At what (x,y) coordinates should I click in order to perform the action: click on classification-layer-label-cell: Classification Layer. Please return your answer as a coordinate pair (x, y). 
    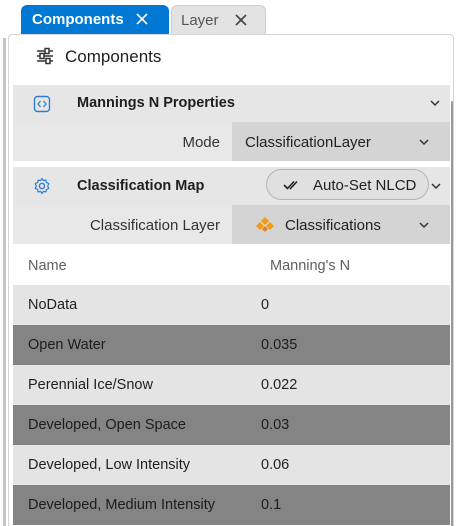
    Looking at the image, I should click on (122, 224).